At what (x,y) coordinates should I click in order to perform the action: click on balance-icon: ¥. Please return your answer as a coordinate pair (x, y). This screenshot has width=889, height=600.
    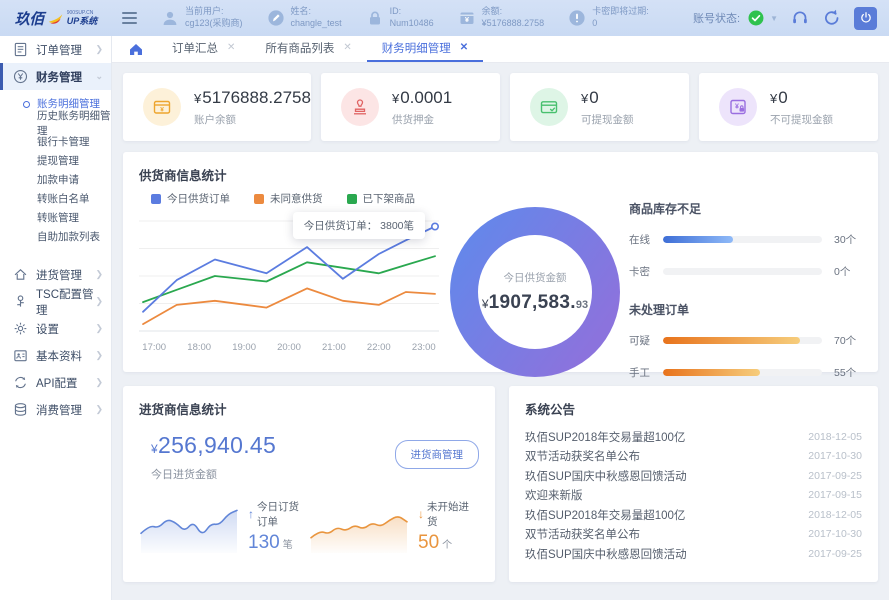
    Looking at the image, I should click on (467, 18).